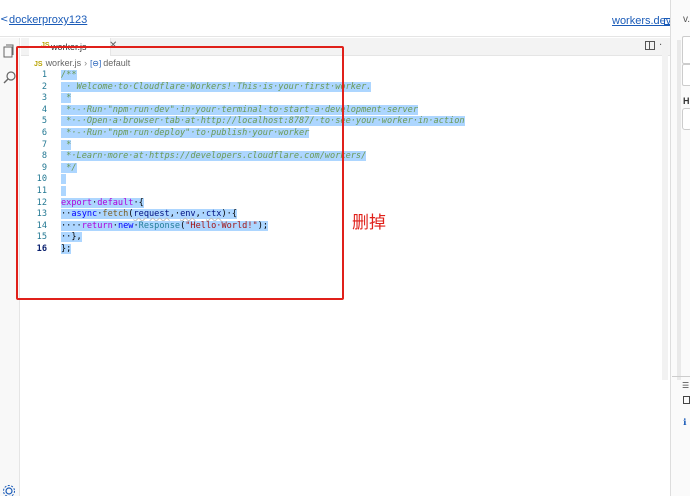 The height and width of the screenshot is (496, 690). What do you see at coordinates (686, 75) in the screenshot?
I see `right-panel-secondary-button` at bounding box center [686, 75].